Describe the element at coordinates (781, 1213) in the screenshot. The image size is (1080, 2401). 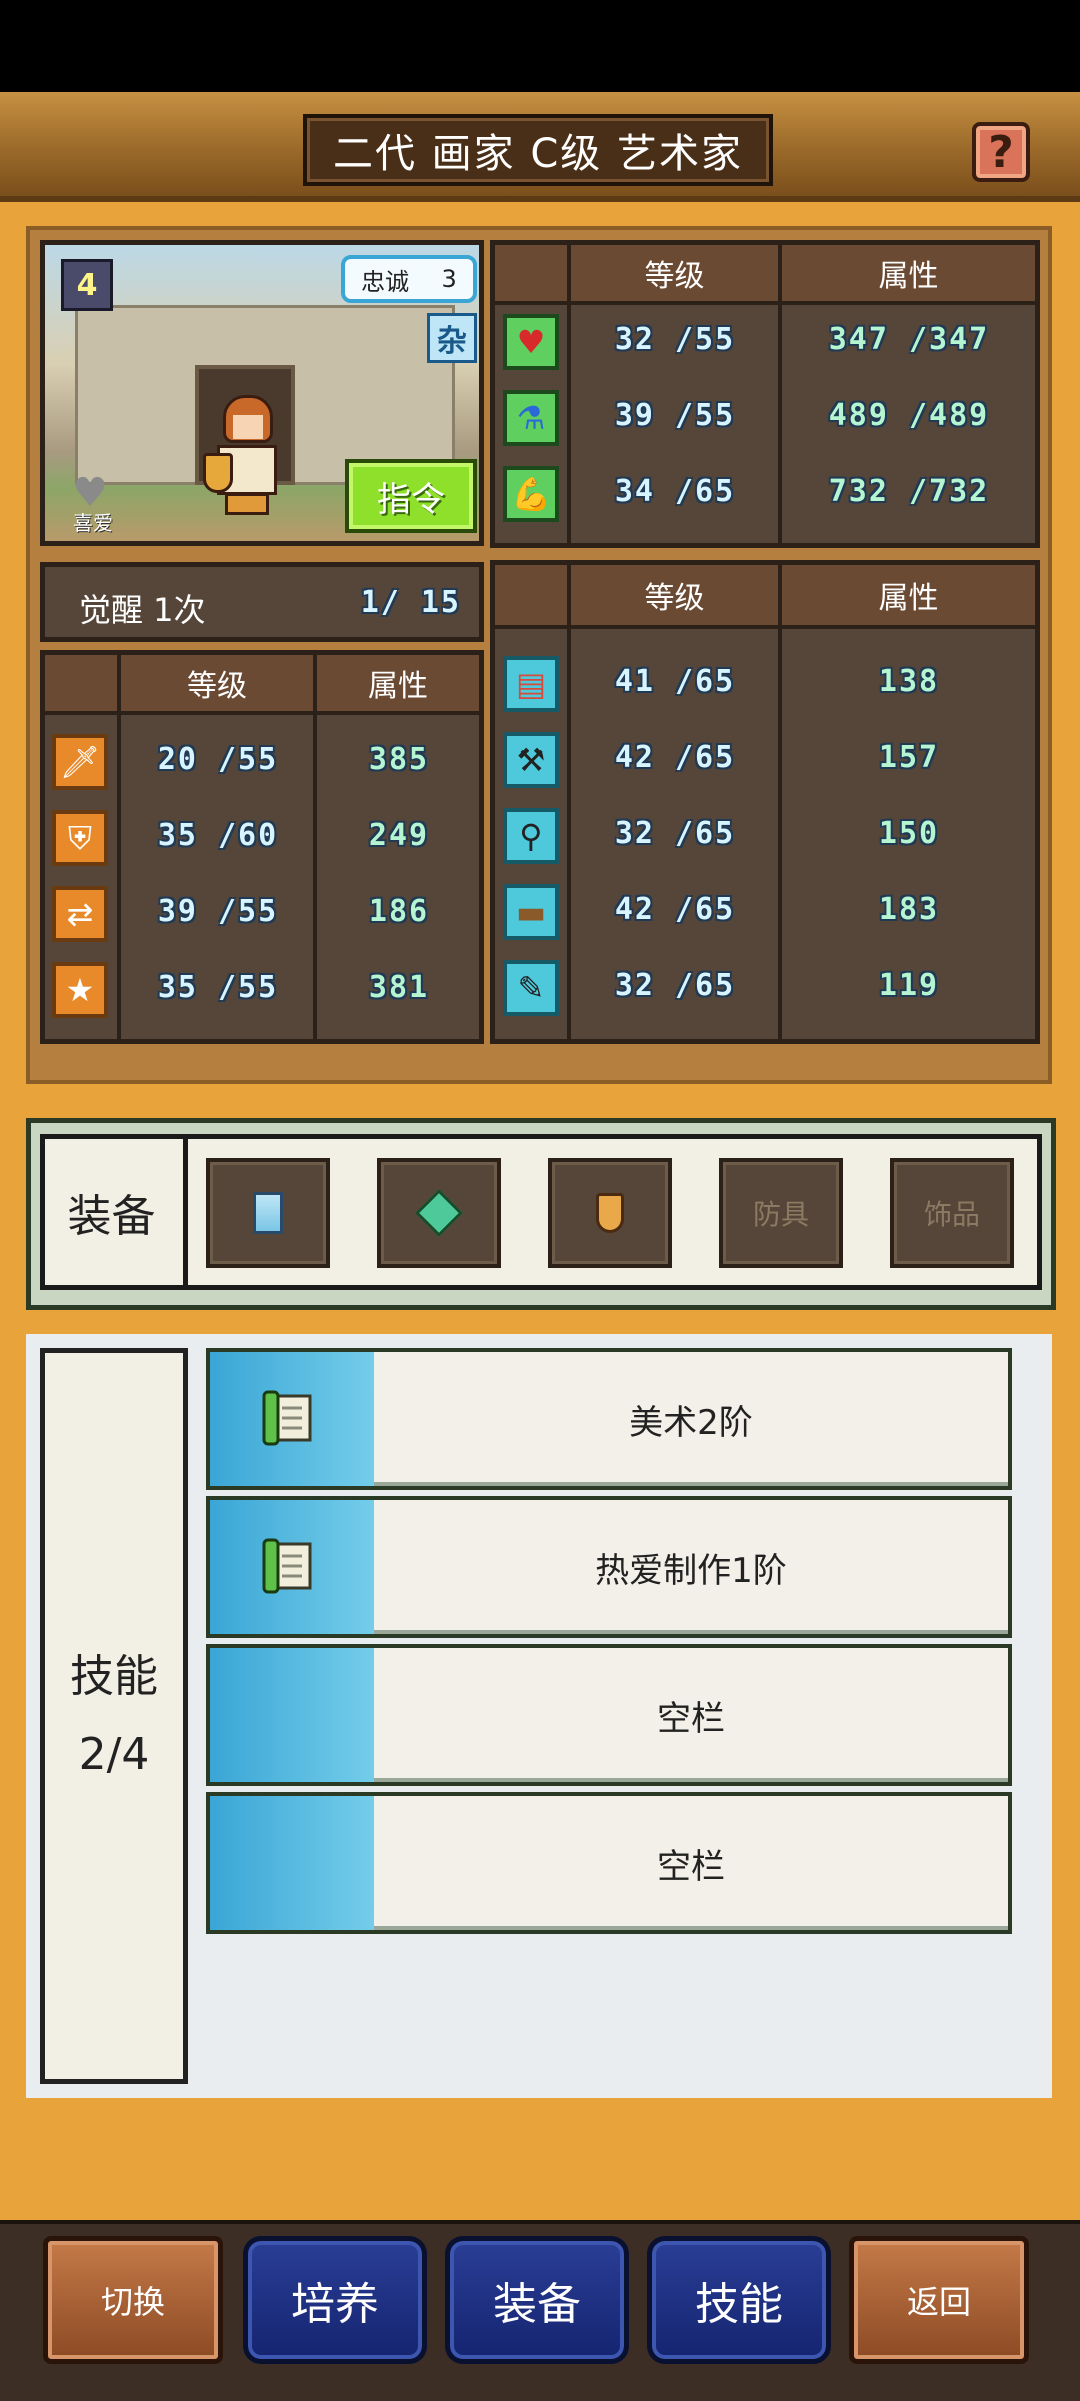
I see `equip-slot-armor: 防具` at that location.